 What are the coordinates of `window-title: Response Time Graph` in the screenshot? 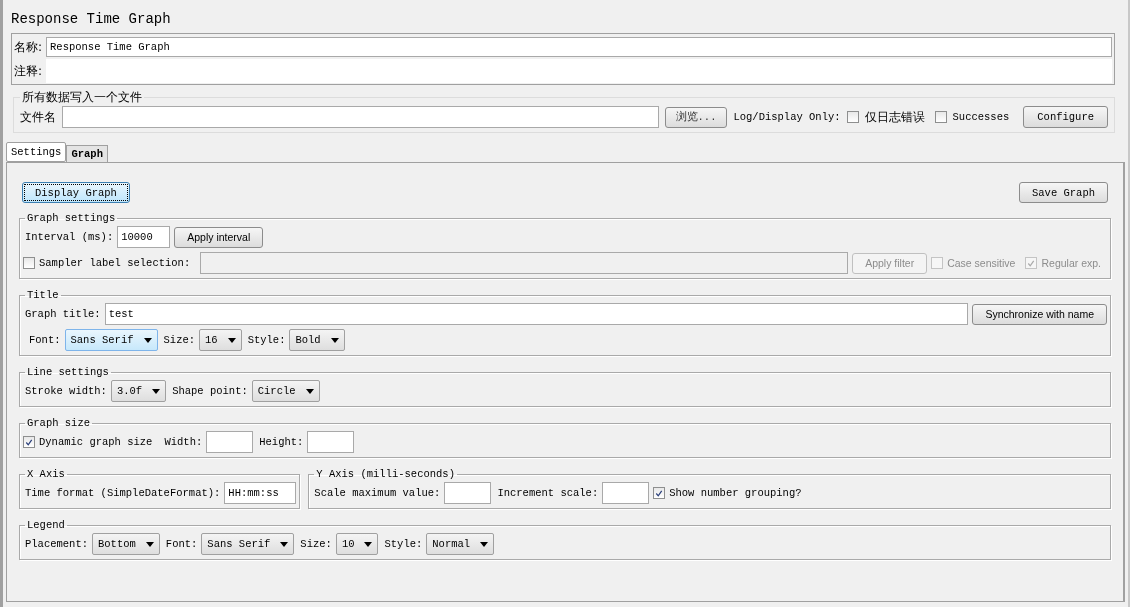 It's located at (91, 19).